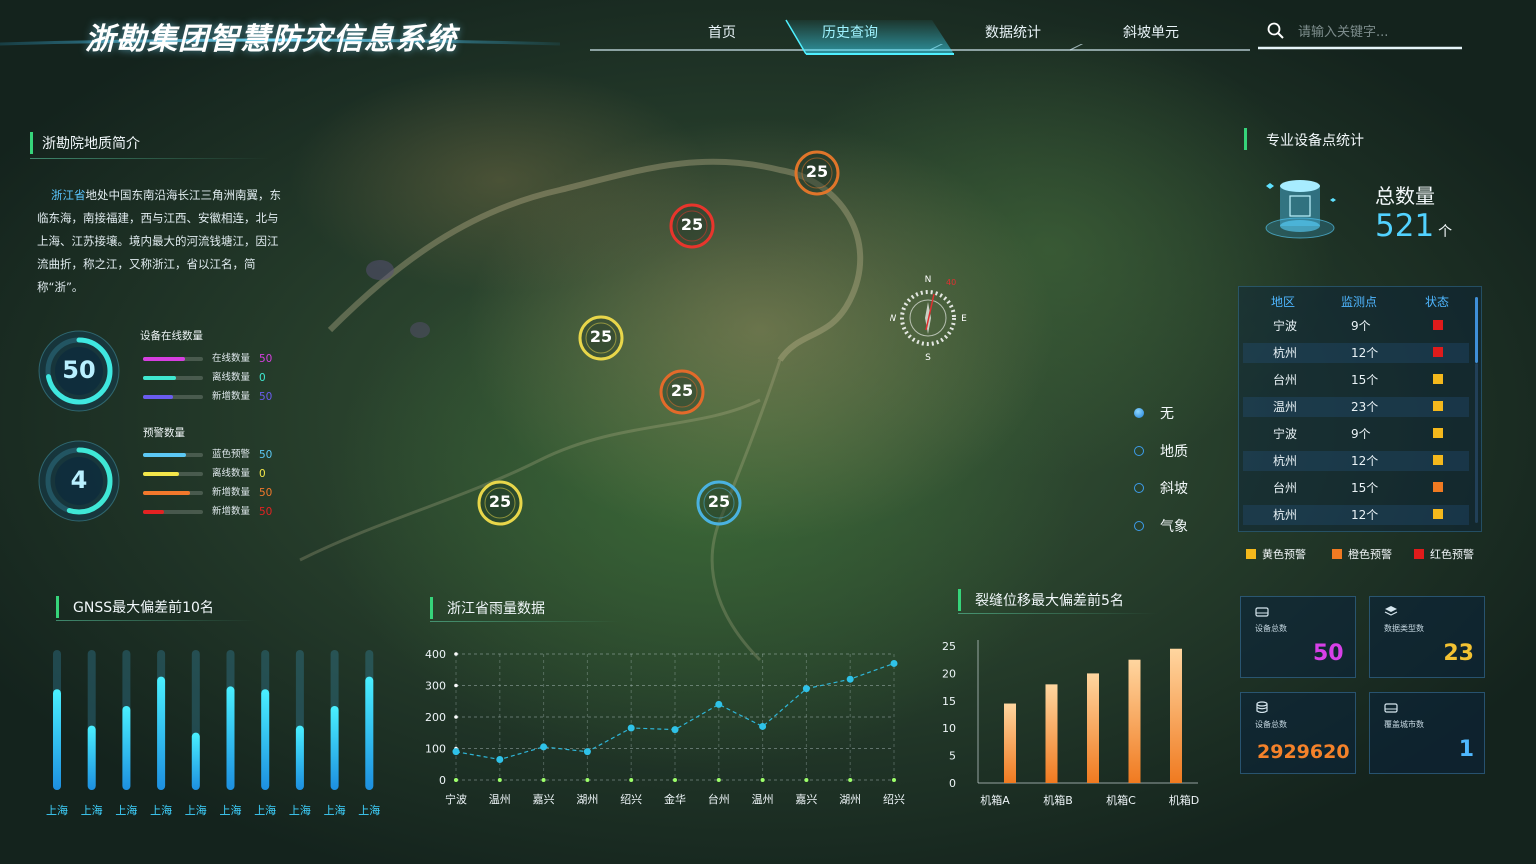 The width and height of the screenshot is (1536, 864). I want to click on equipment-section-title: 专业设备点统计, so click(1315, 141).